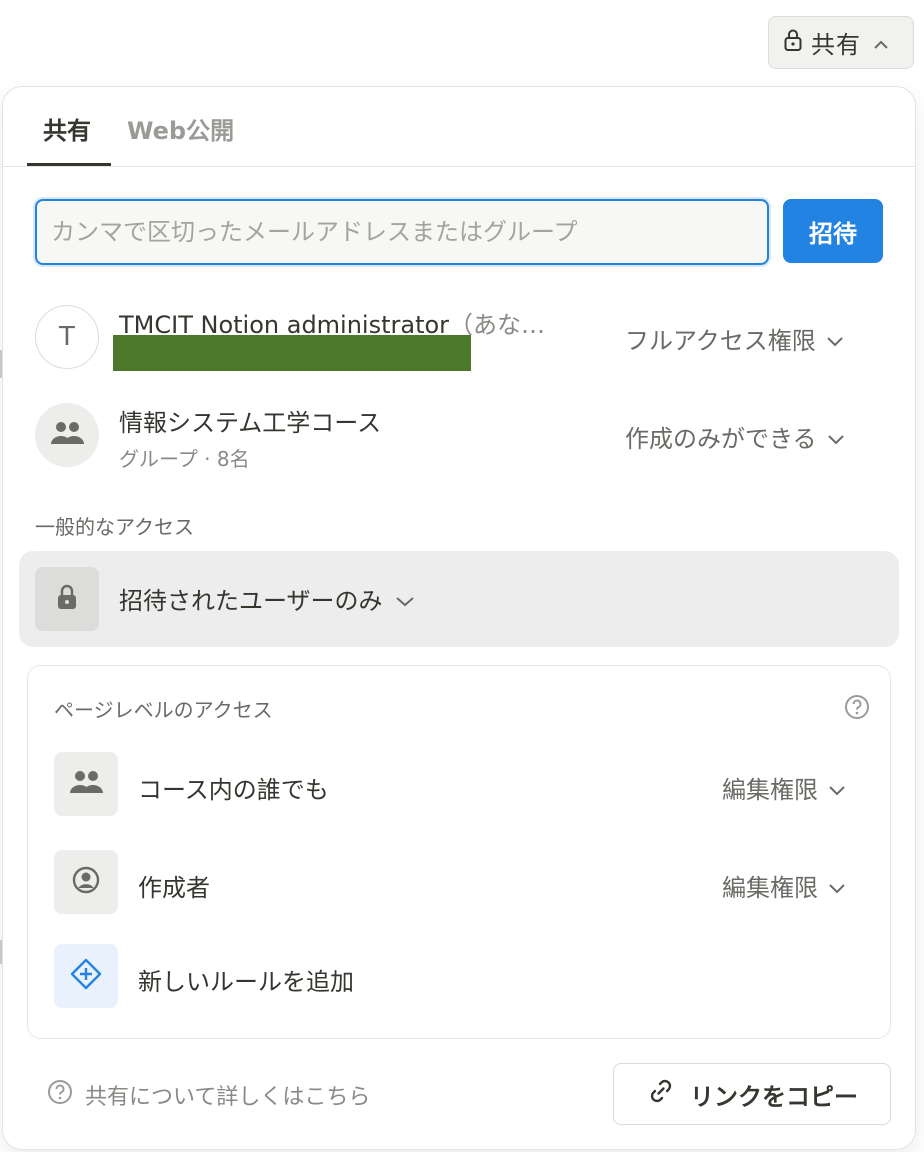  What do you see at coordinates (69, 164) in the screenshot?
I see `active-tab-indicator` at bounding box center [69, 164].